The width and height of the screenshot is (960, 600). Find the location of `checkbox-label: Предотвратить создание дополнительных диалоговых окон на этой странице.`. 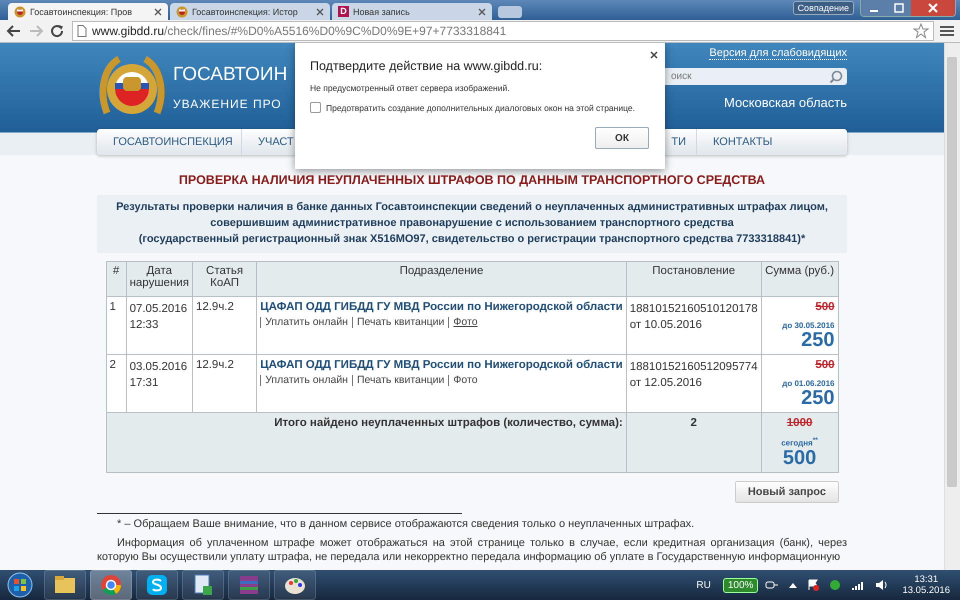

checkbox-label: Предотвратить создание дополнительных диалоговых окон на этой странице. is located at coordinates (480, 107).